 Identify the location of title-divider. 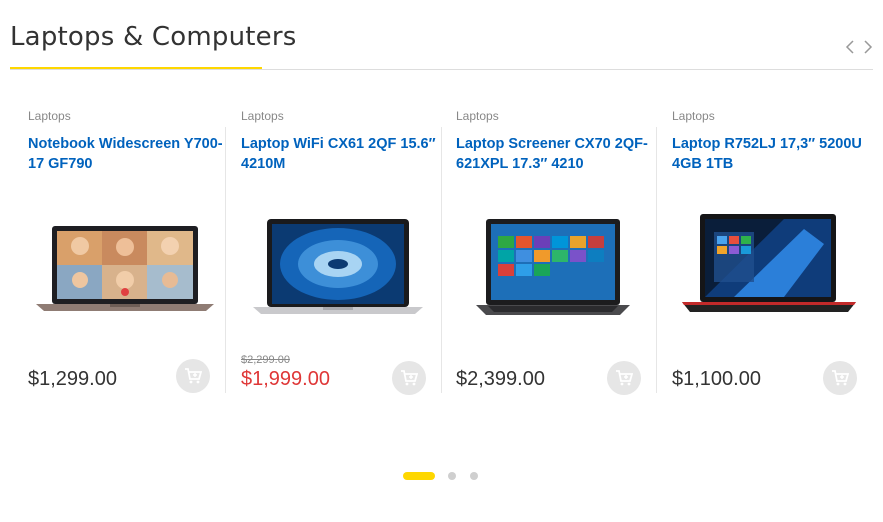
(441, 69).